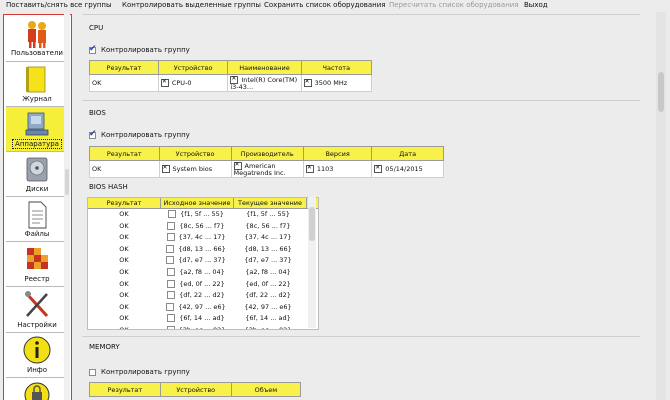  Describe the element at coordinates (37, 84) in the screenshot. I see `sidebar-item-journal: Журнал` at that location.